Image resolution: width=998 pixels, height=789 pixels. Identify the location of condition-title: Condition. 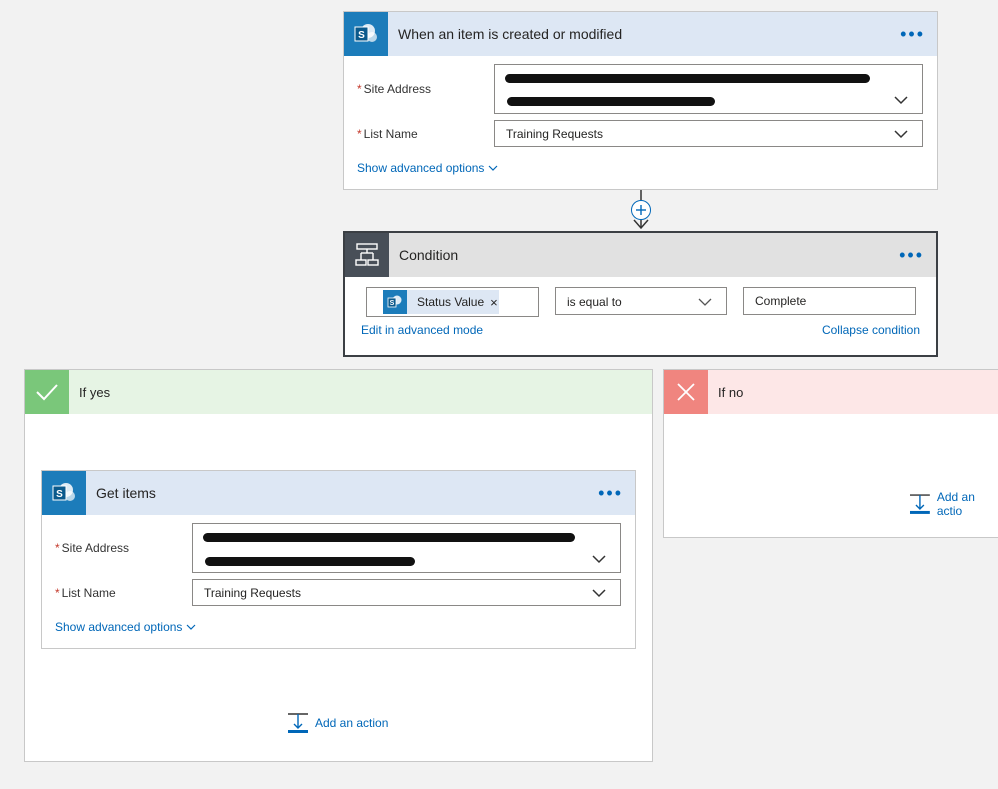
(429, 255).